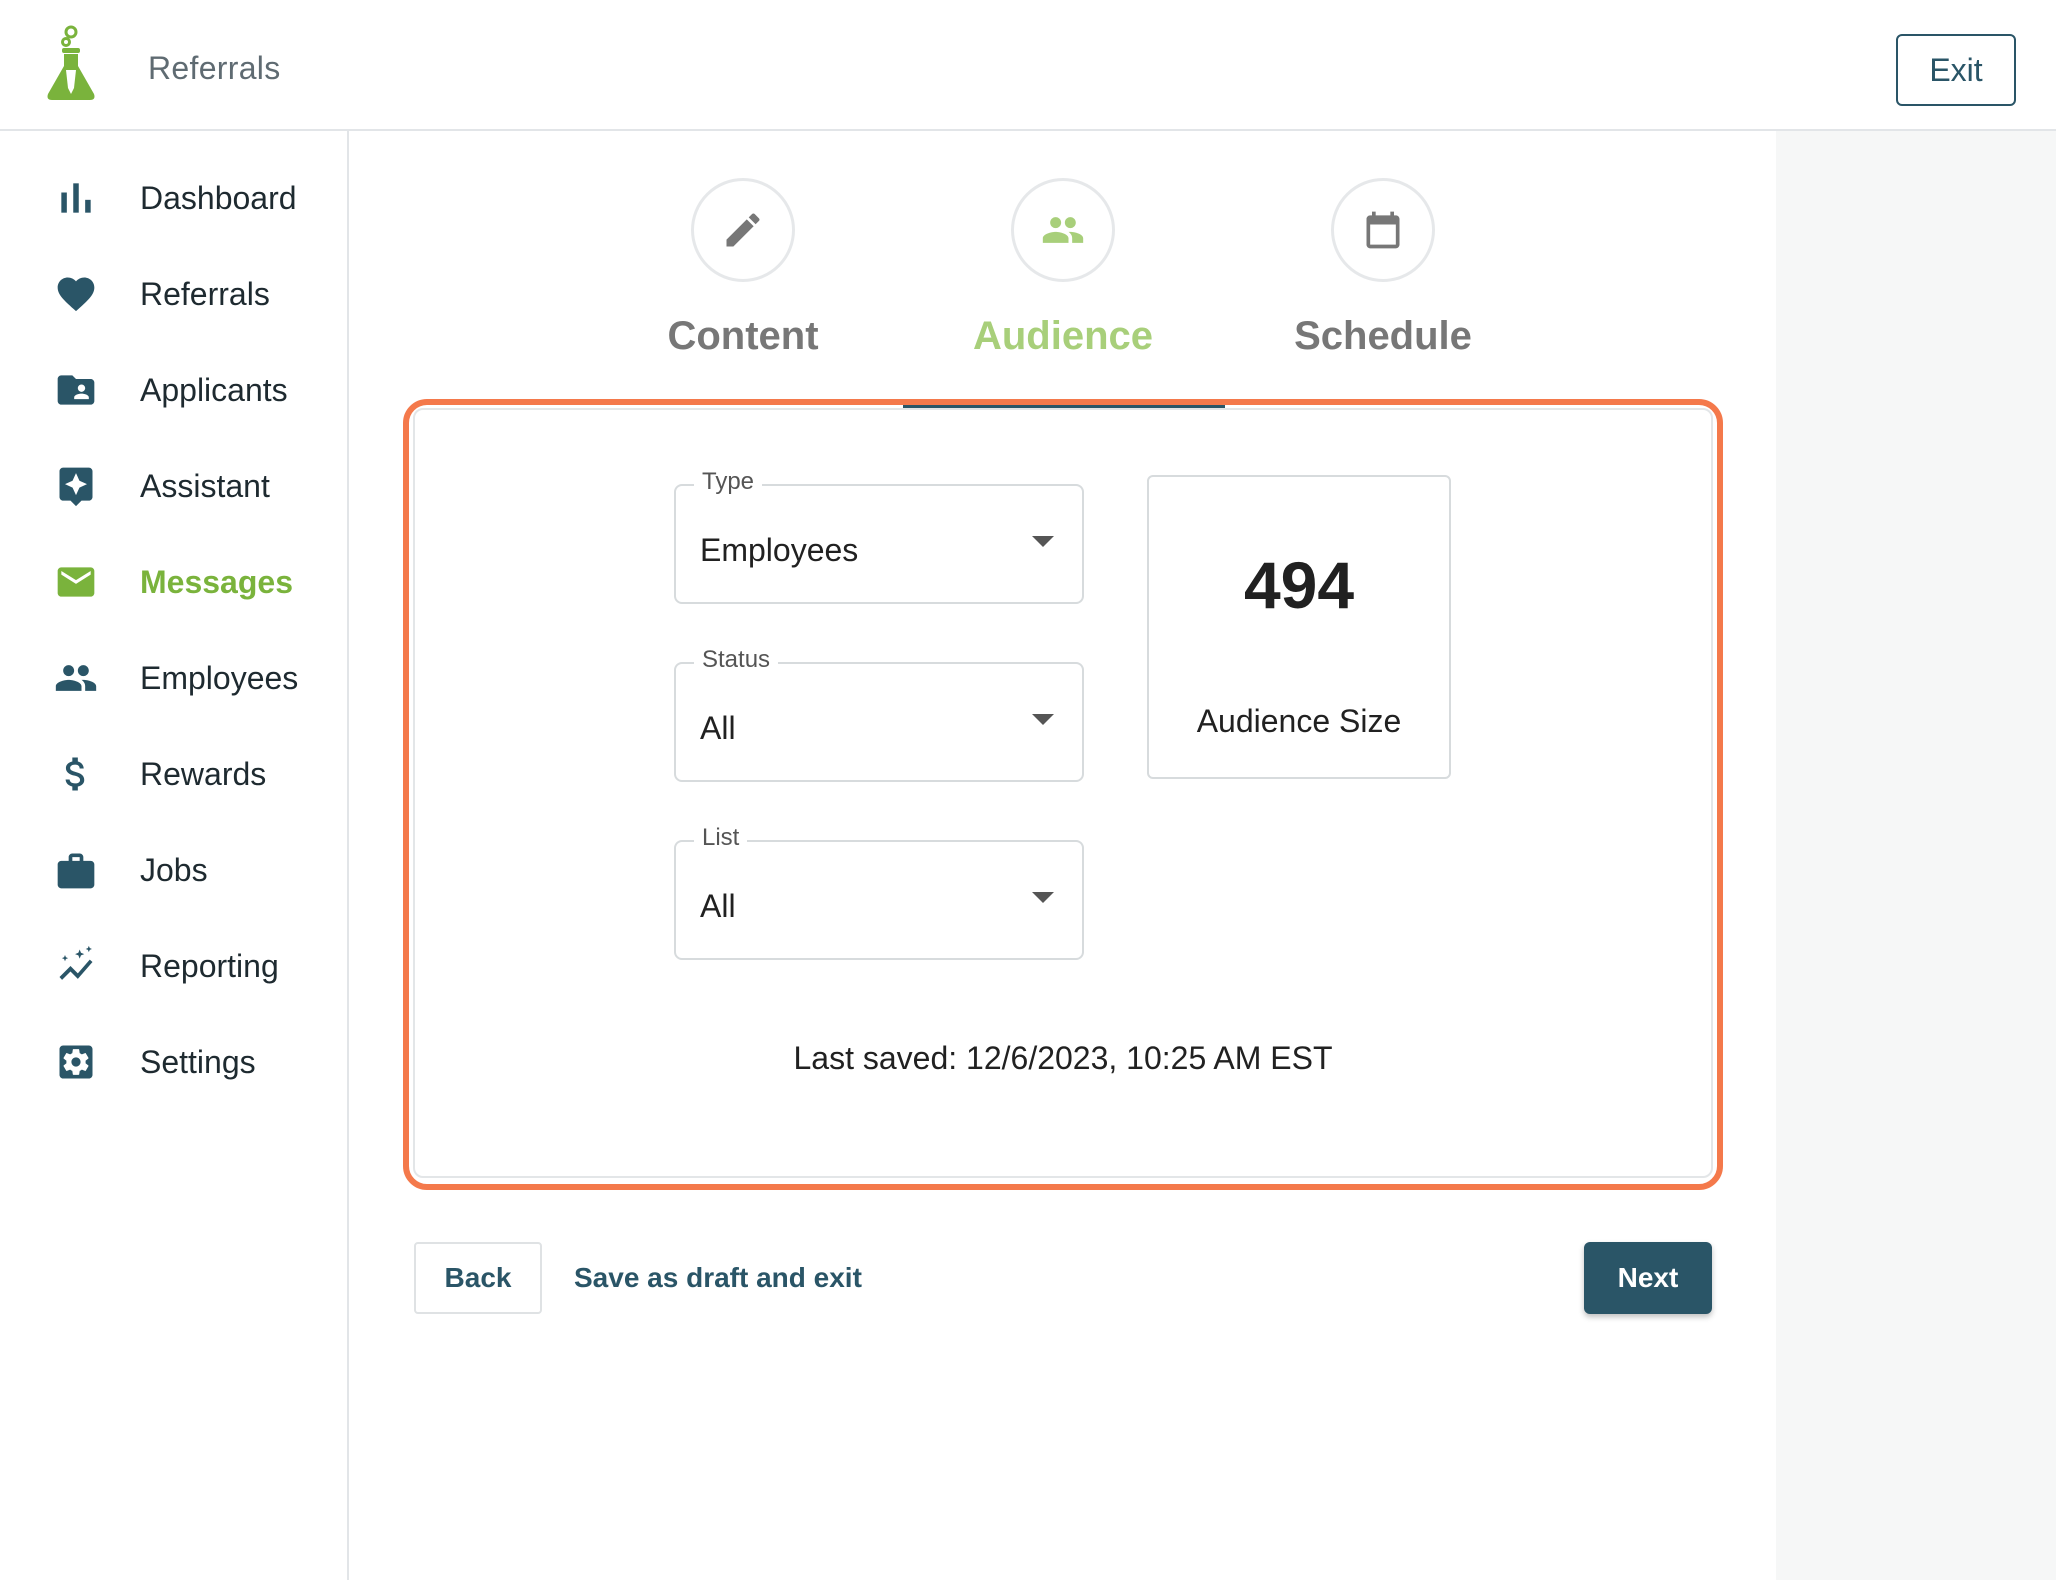 The width and height of the screenshot is (2056, 1580). Describe the element at coordinates (1299, 627) in the screenshot. I see `audience-size-box: 494 Audience Size` at that location.